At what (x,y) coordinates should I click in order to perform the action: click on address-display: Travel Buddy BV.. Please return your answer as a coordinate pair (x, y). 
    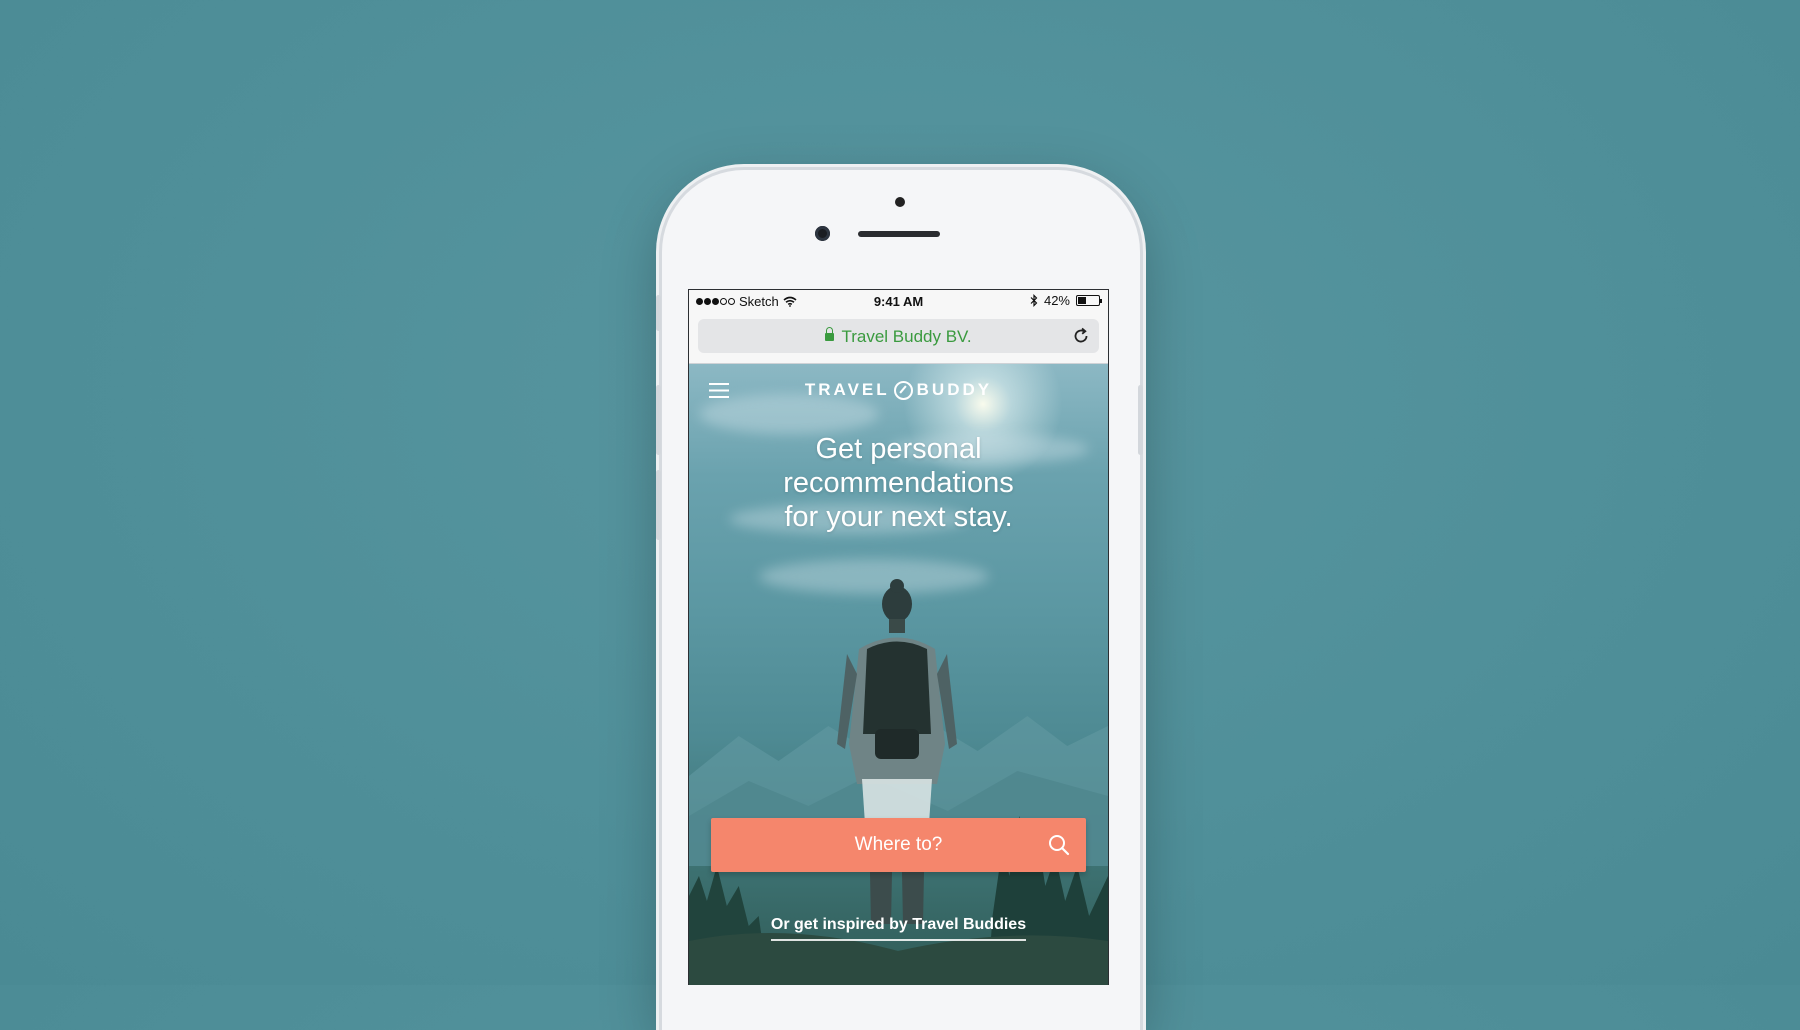
    Looking at the image, I should click on (898, 336).